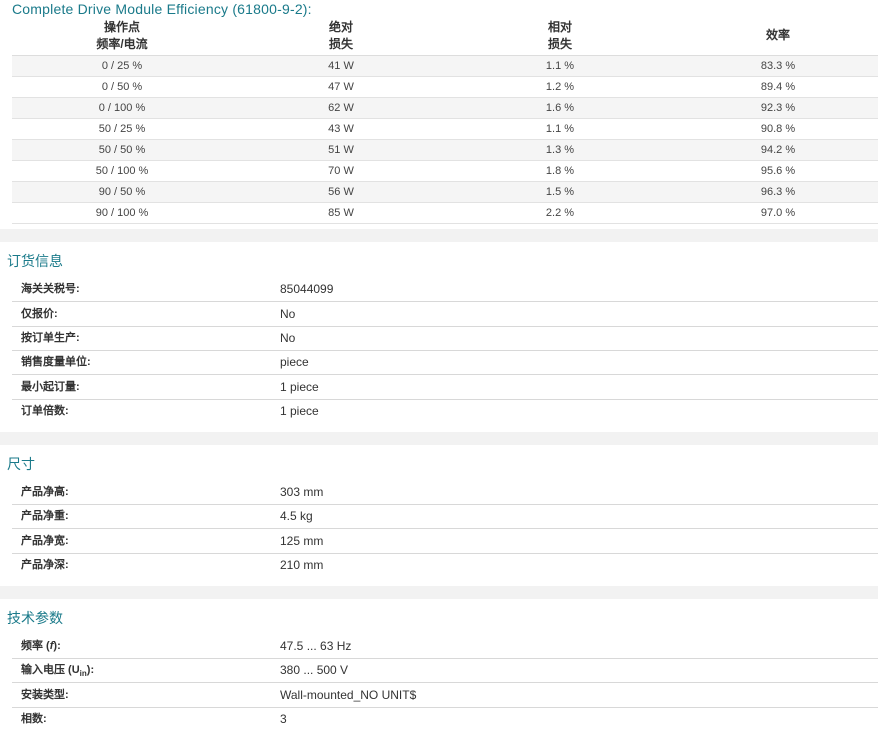 This screenshot has width=878, height=738. What do you see at coordinates (778, 66) in the screenshot?
I see `cell-efficiency: 83.3 %` at bounding box center [778, 66].